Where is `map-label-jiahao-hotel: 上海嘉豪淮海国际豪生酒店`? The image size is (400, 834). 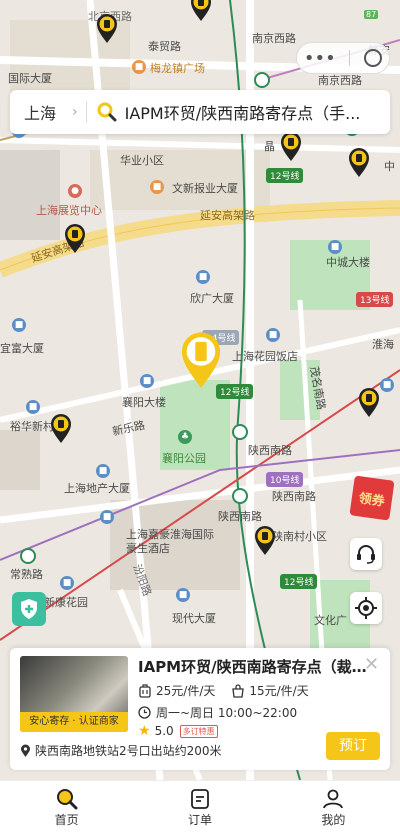
map-label-jiahao-hotel: 上海嘉豪淮海国际豪生酒店 is located at coordinates (170, 541).